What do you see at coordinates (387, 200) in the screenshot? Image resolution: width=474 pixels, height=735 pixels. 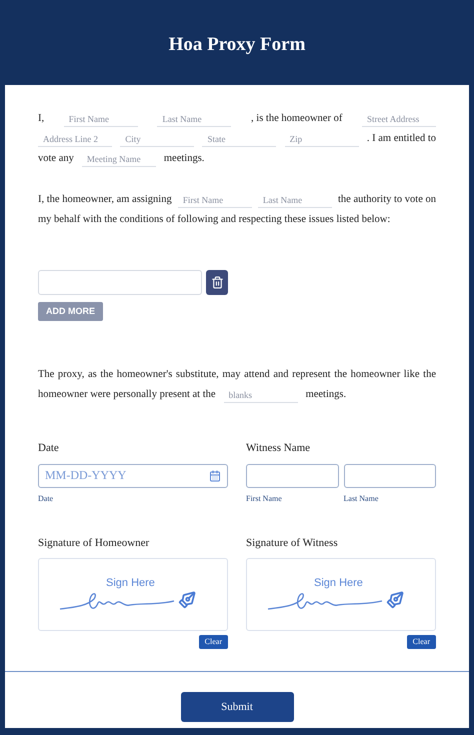 I see `paragraph-text: the authority to vote on` at bounding box center [387, 200].